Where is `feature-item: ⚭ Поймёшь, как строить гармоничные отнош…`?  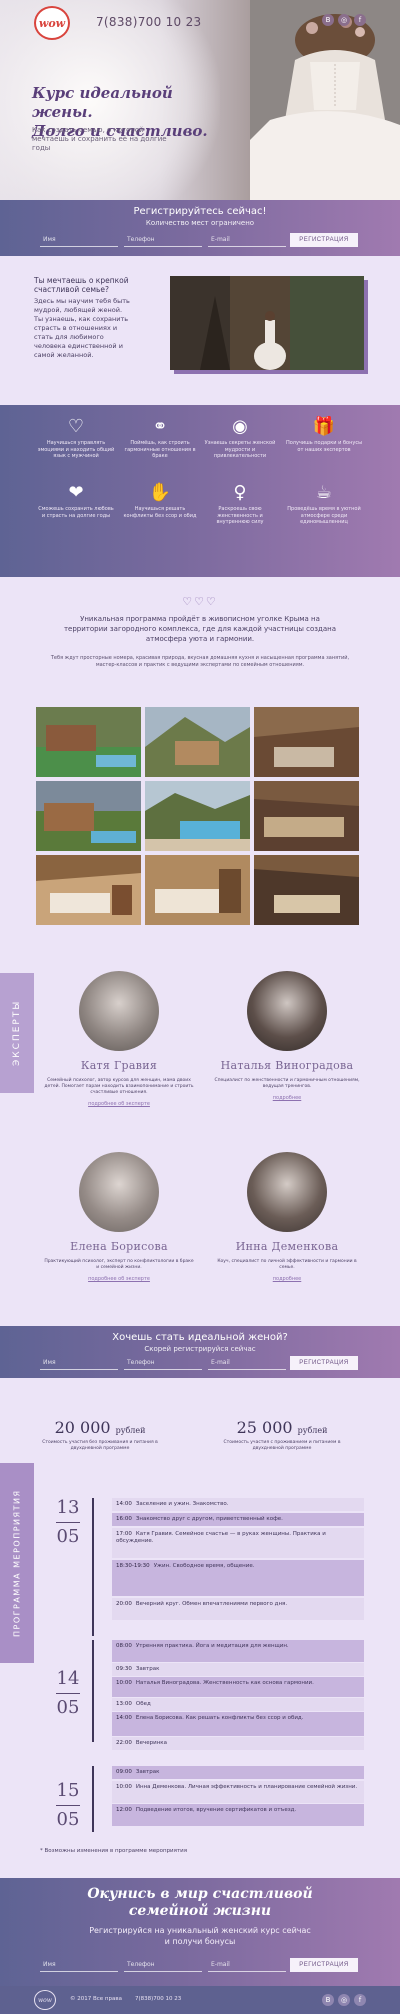
feature-item: ⚭ Поймёшь, как строить гармоничные отнош… is located at coordinates (160, 438).